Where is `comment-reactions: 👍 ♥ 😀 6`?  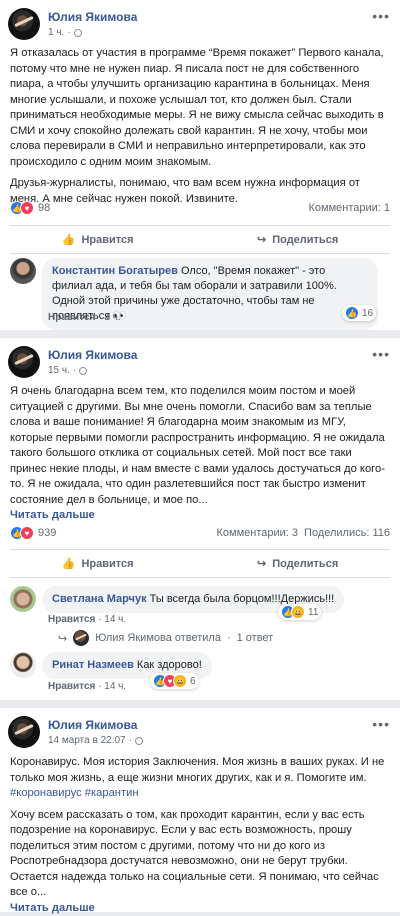
comment-reactions: 👍 ♥ 😀 6 is located at coordinates (174, 681).